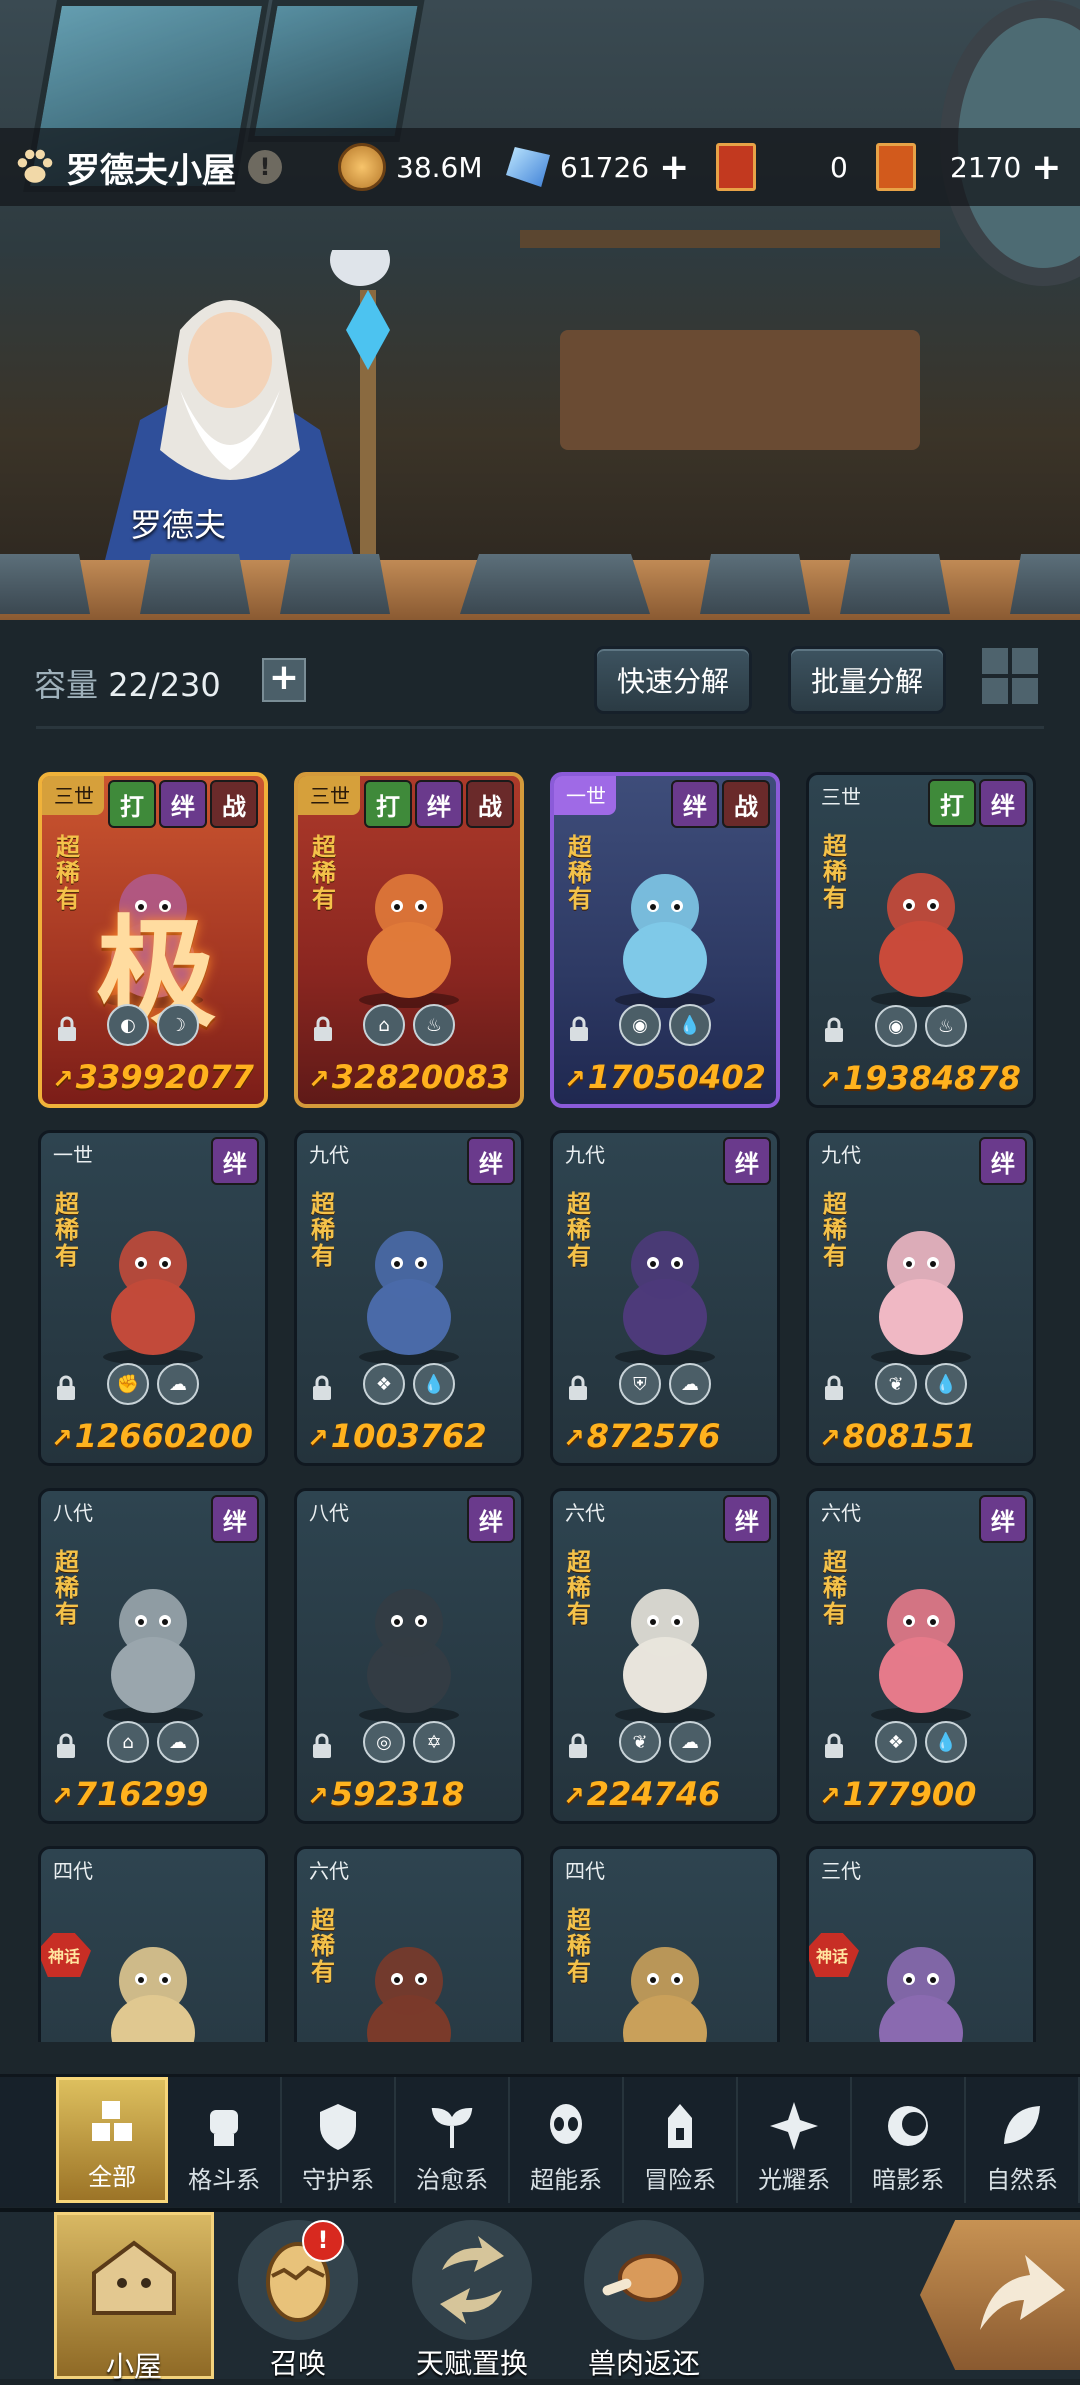 The image size is (1080, 2385). I want to click on capacity-value: 22/230, so click(164, 685).